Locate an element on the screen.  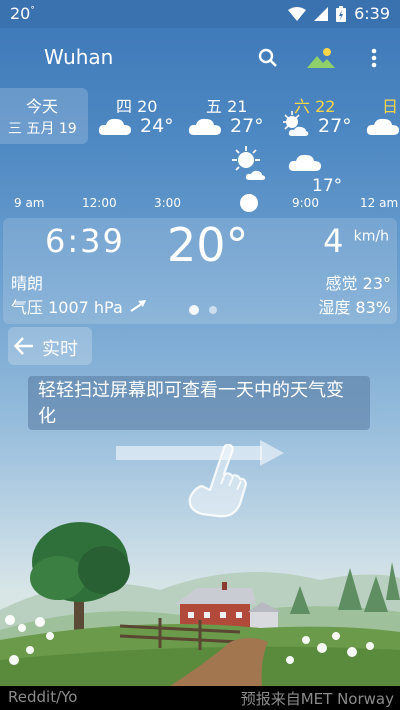
realtime-label: 实时 is located at coordinates (60, 349).